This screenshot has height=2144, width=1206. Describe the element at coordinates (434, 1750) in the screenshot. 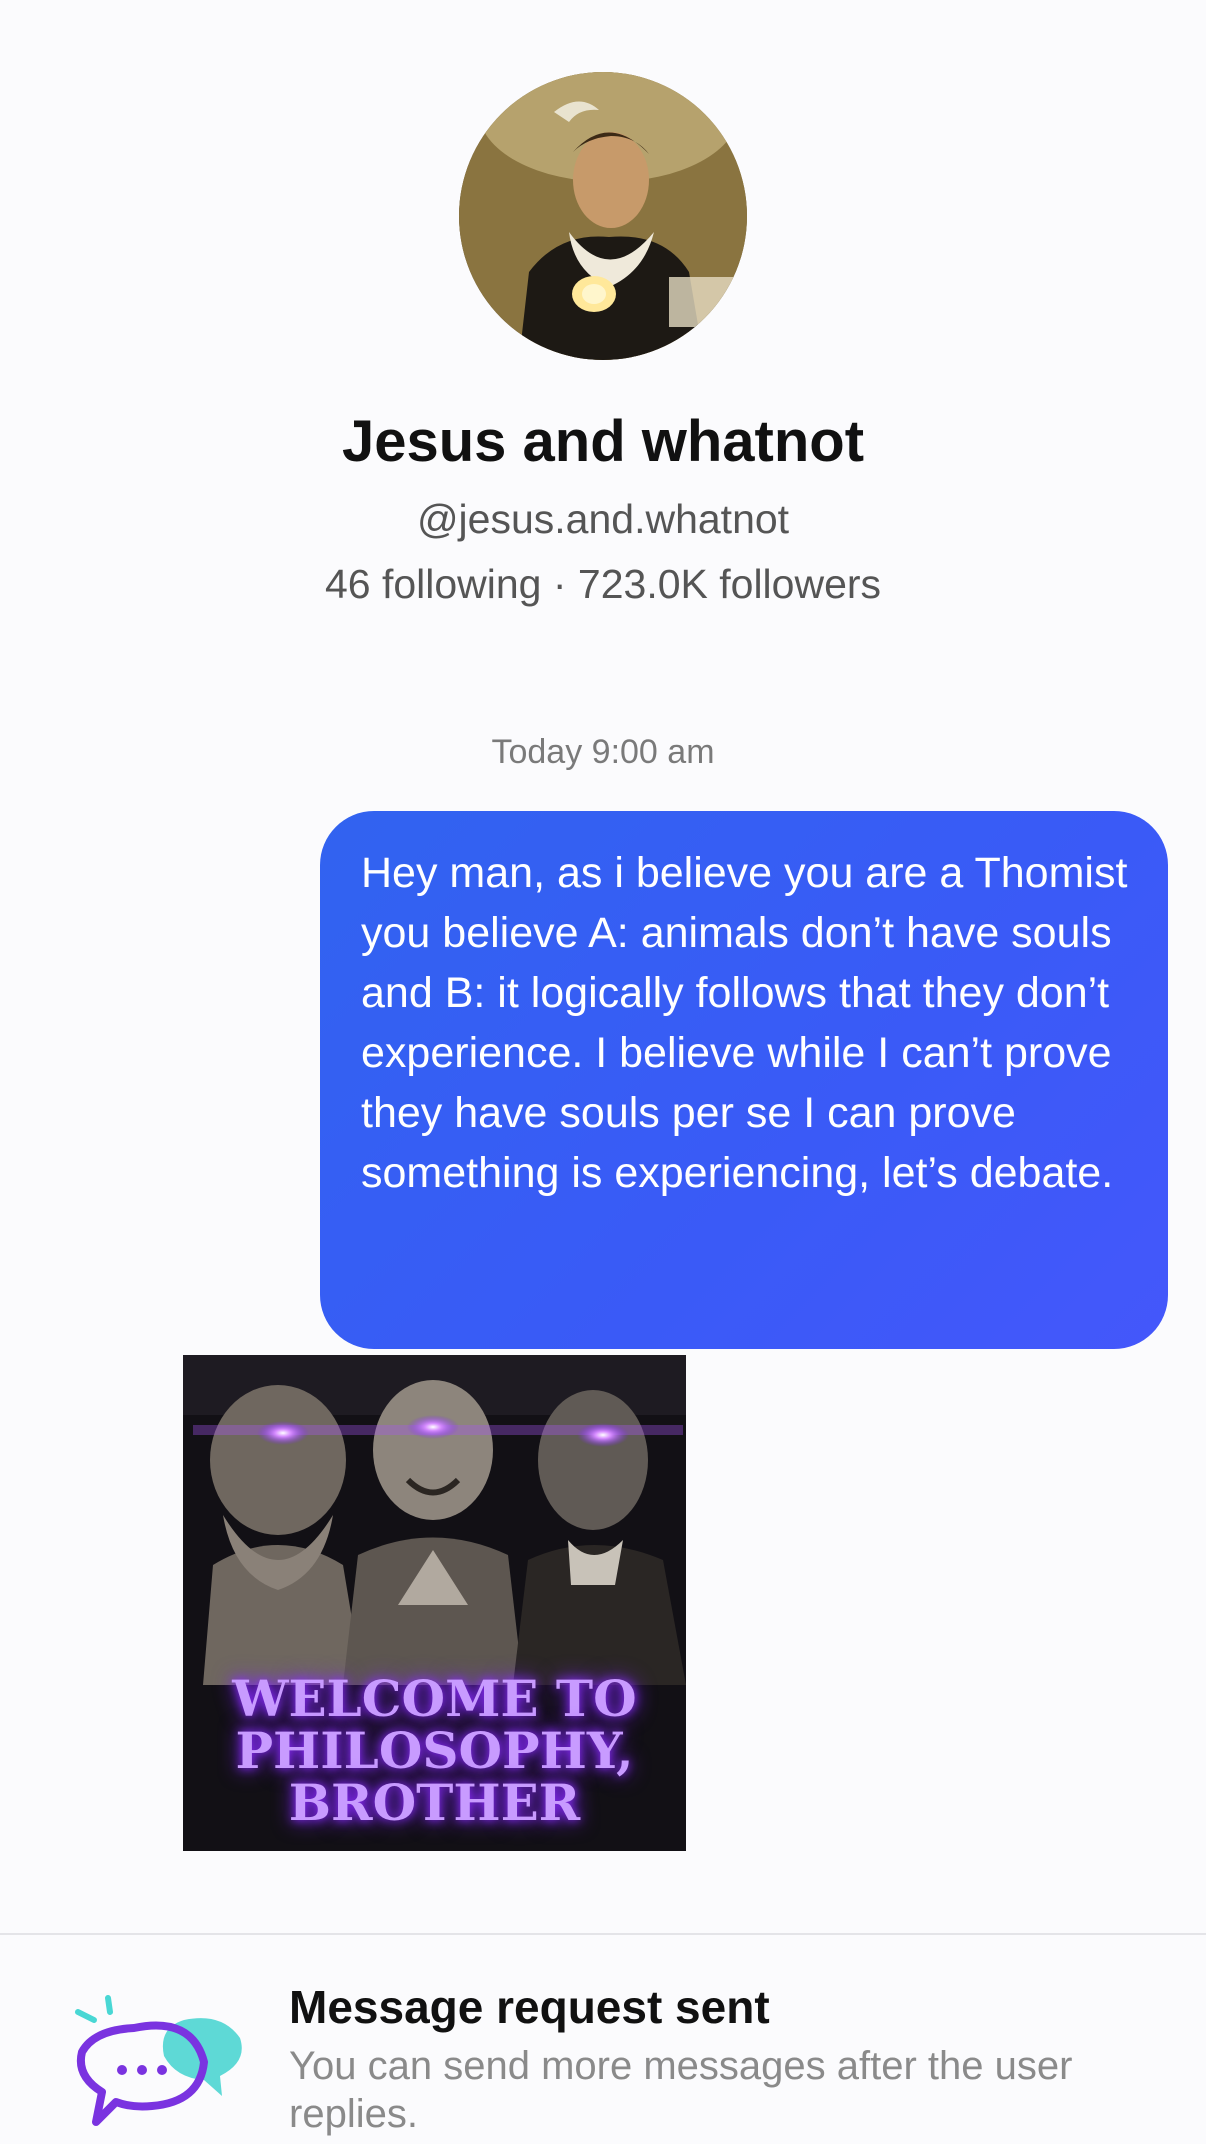

I see `meme-caption: WELCOME TO PHILOSOPHY, BROTHER` at that location.